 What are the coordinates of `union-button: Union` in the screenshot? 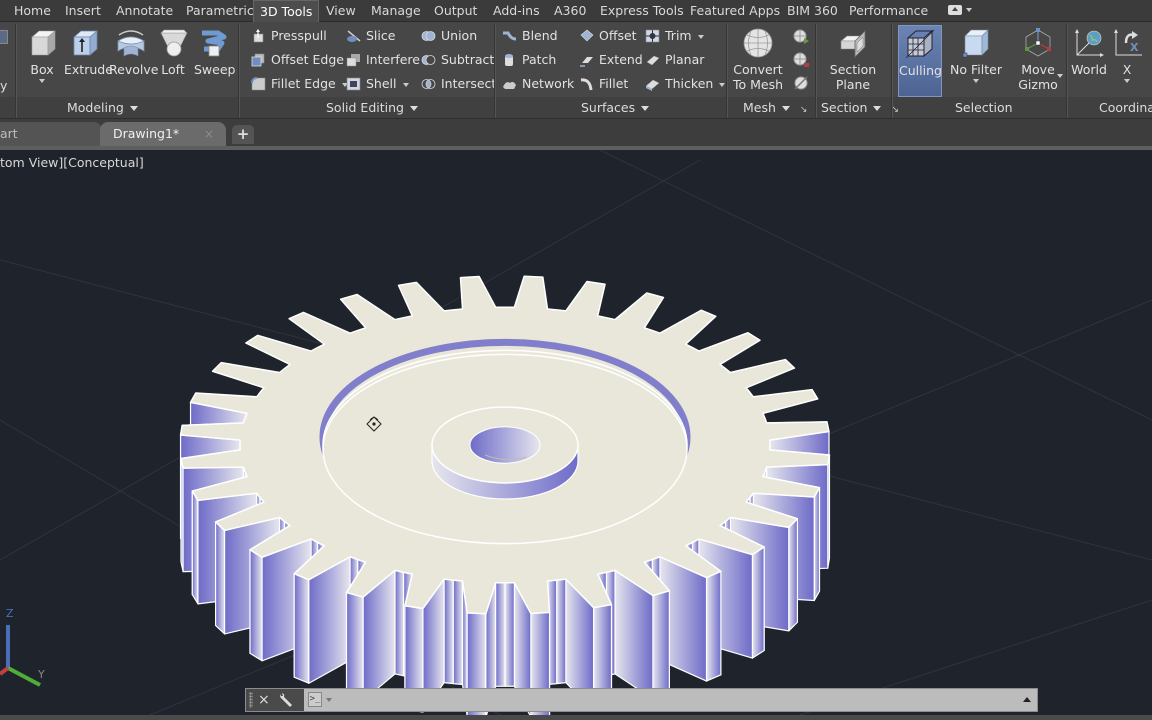 It's located at (448, 36).